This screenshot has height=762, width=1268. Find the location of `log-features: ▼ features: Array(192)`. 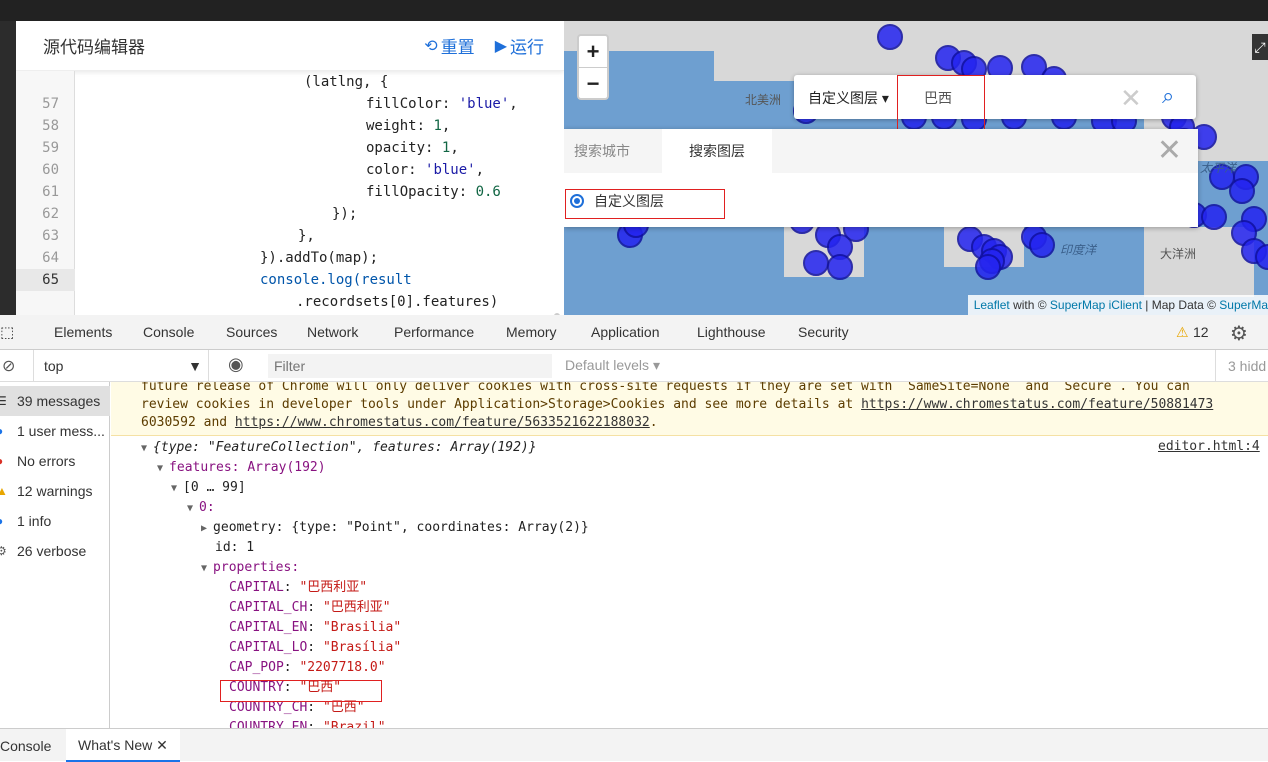

log-features: ▼ features: Array(192) is located at coordinates (241, 468).